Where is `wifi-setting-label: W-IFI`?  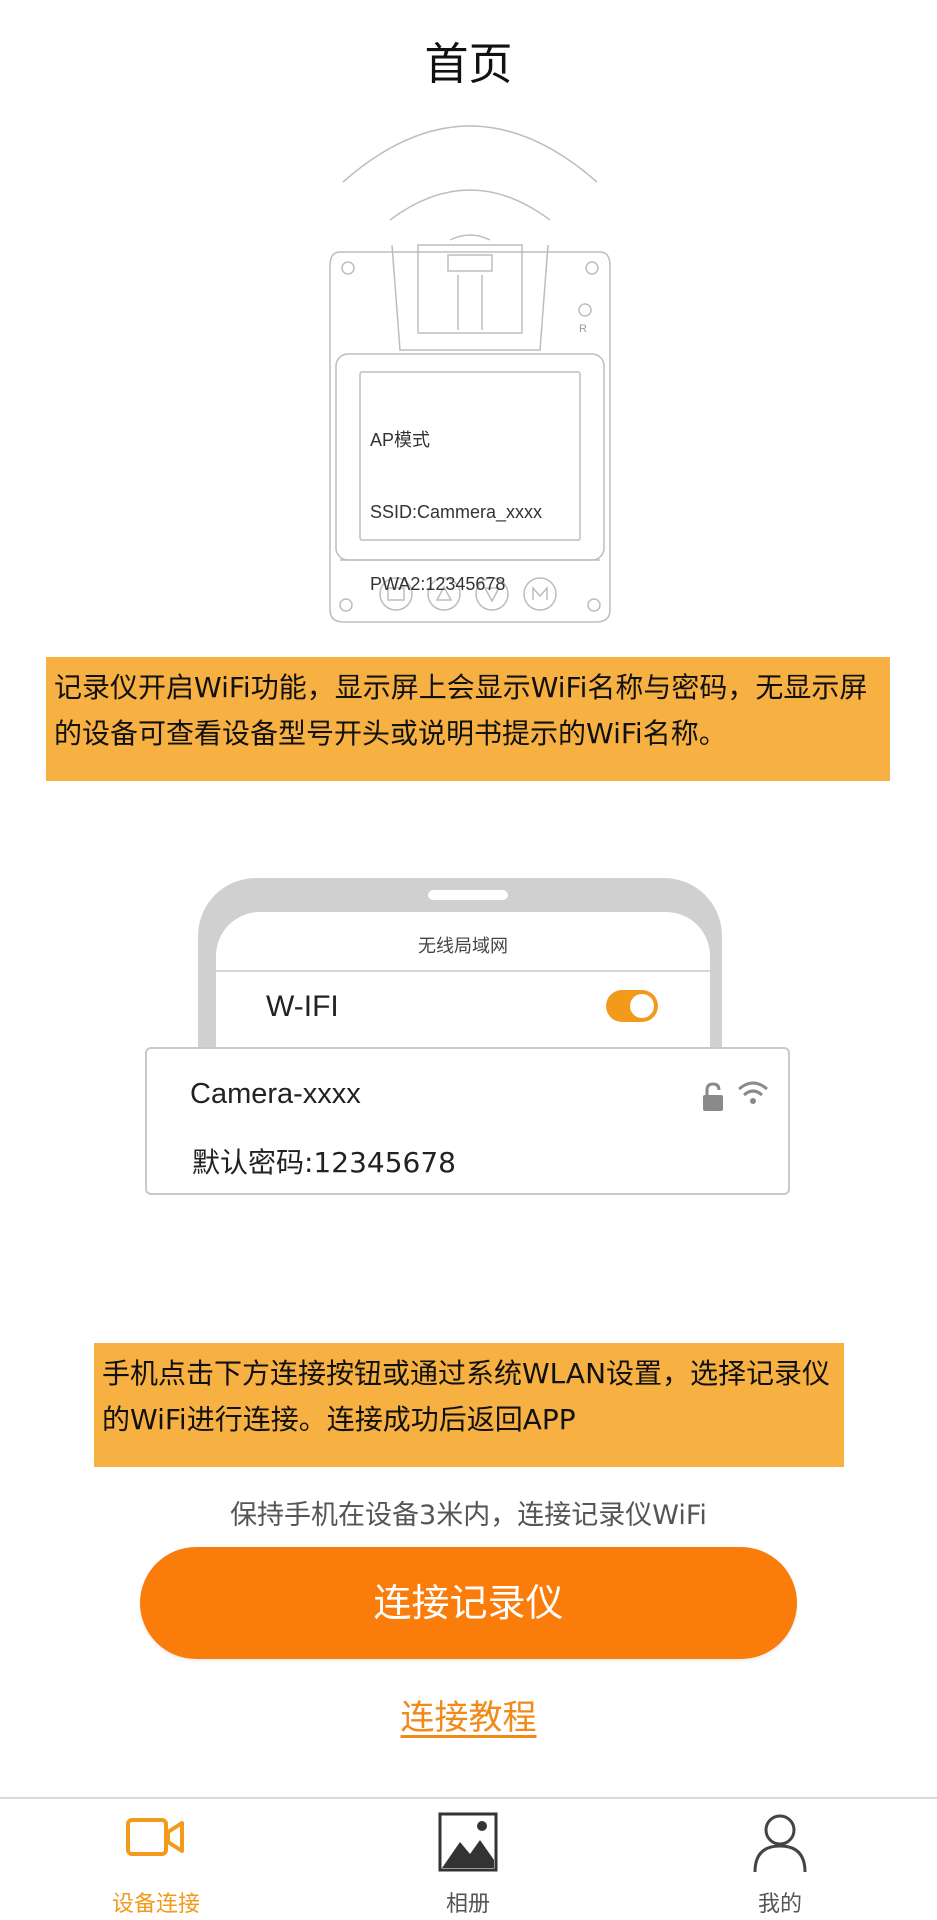
wifi-setting-label: W-IFI is located at coordinates (302, 1006).